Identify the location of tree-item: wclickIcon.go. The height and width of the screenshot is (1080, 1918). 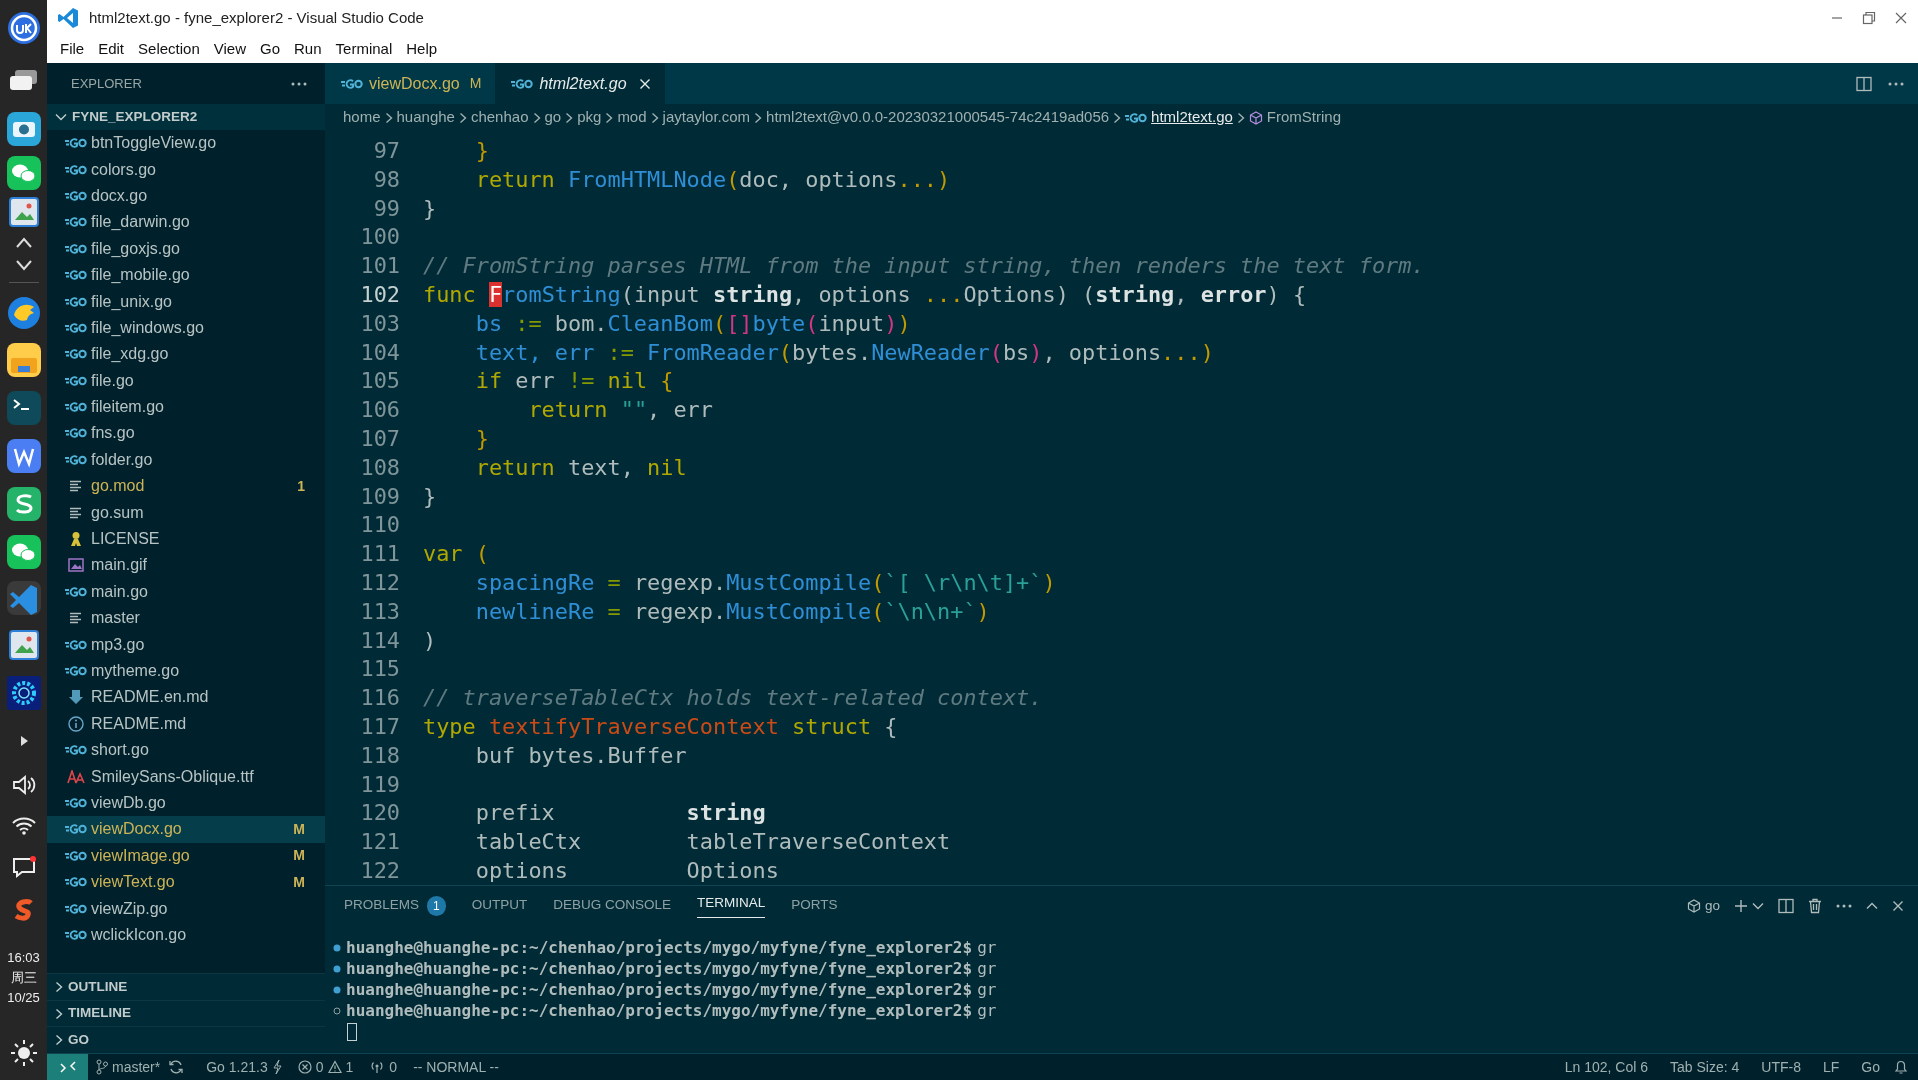
(186, 935).